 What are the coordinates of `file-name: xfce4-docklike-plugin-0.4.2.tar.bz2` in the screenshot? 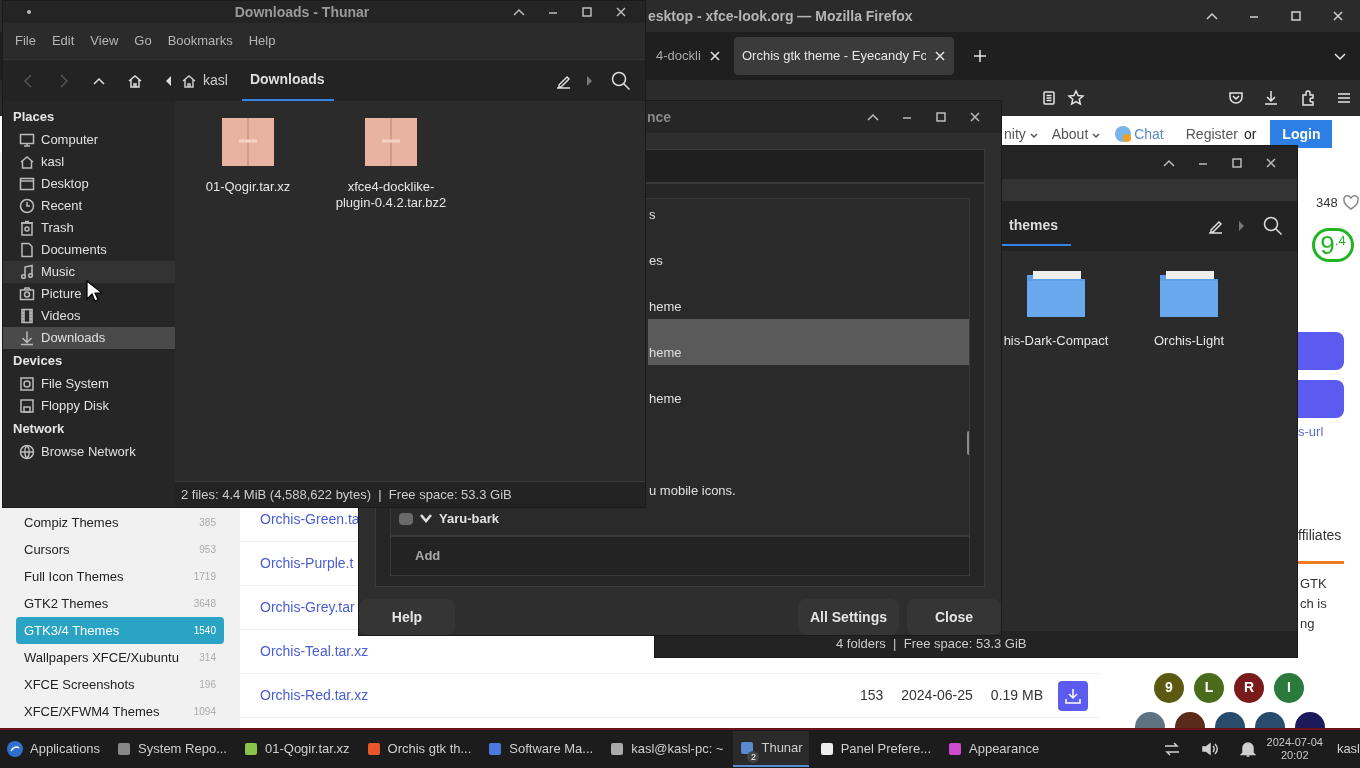 It's located at (391, 195).